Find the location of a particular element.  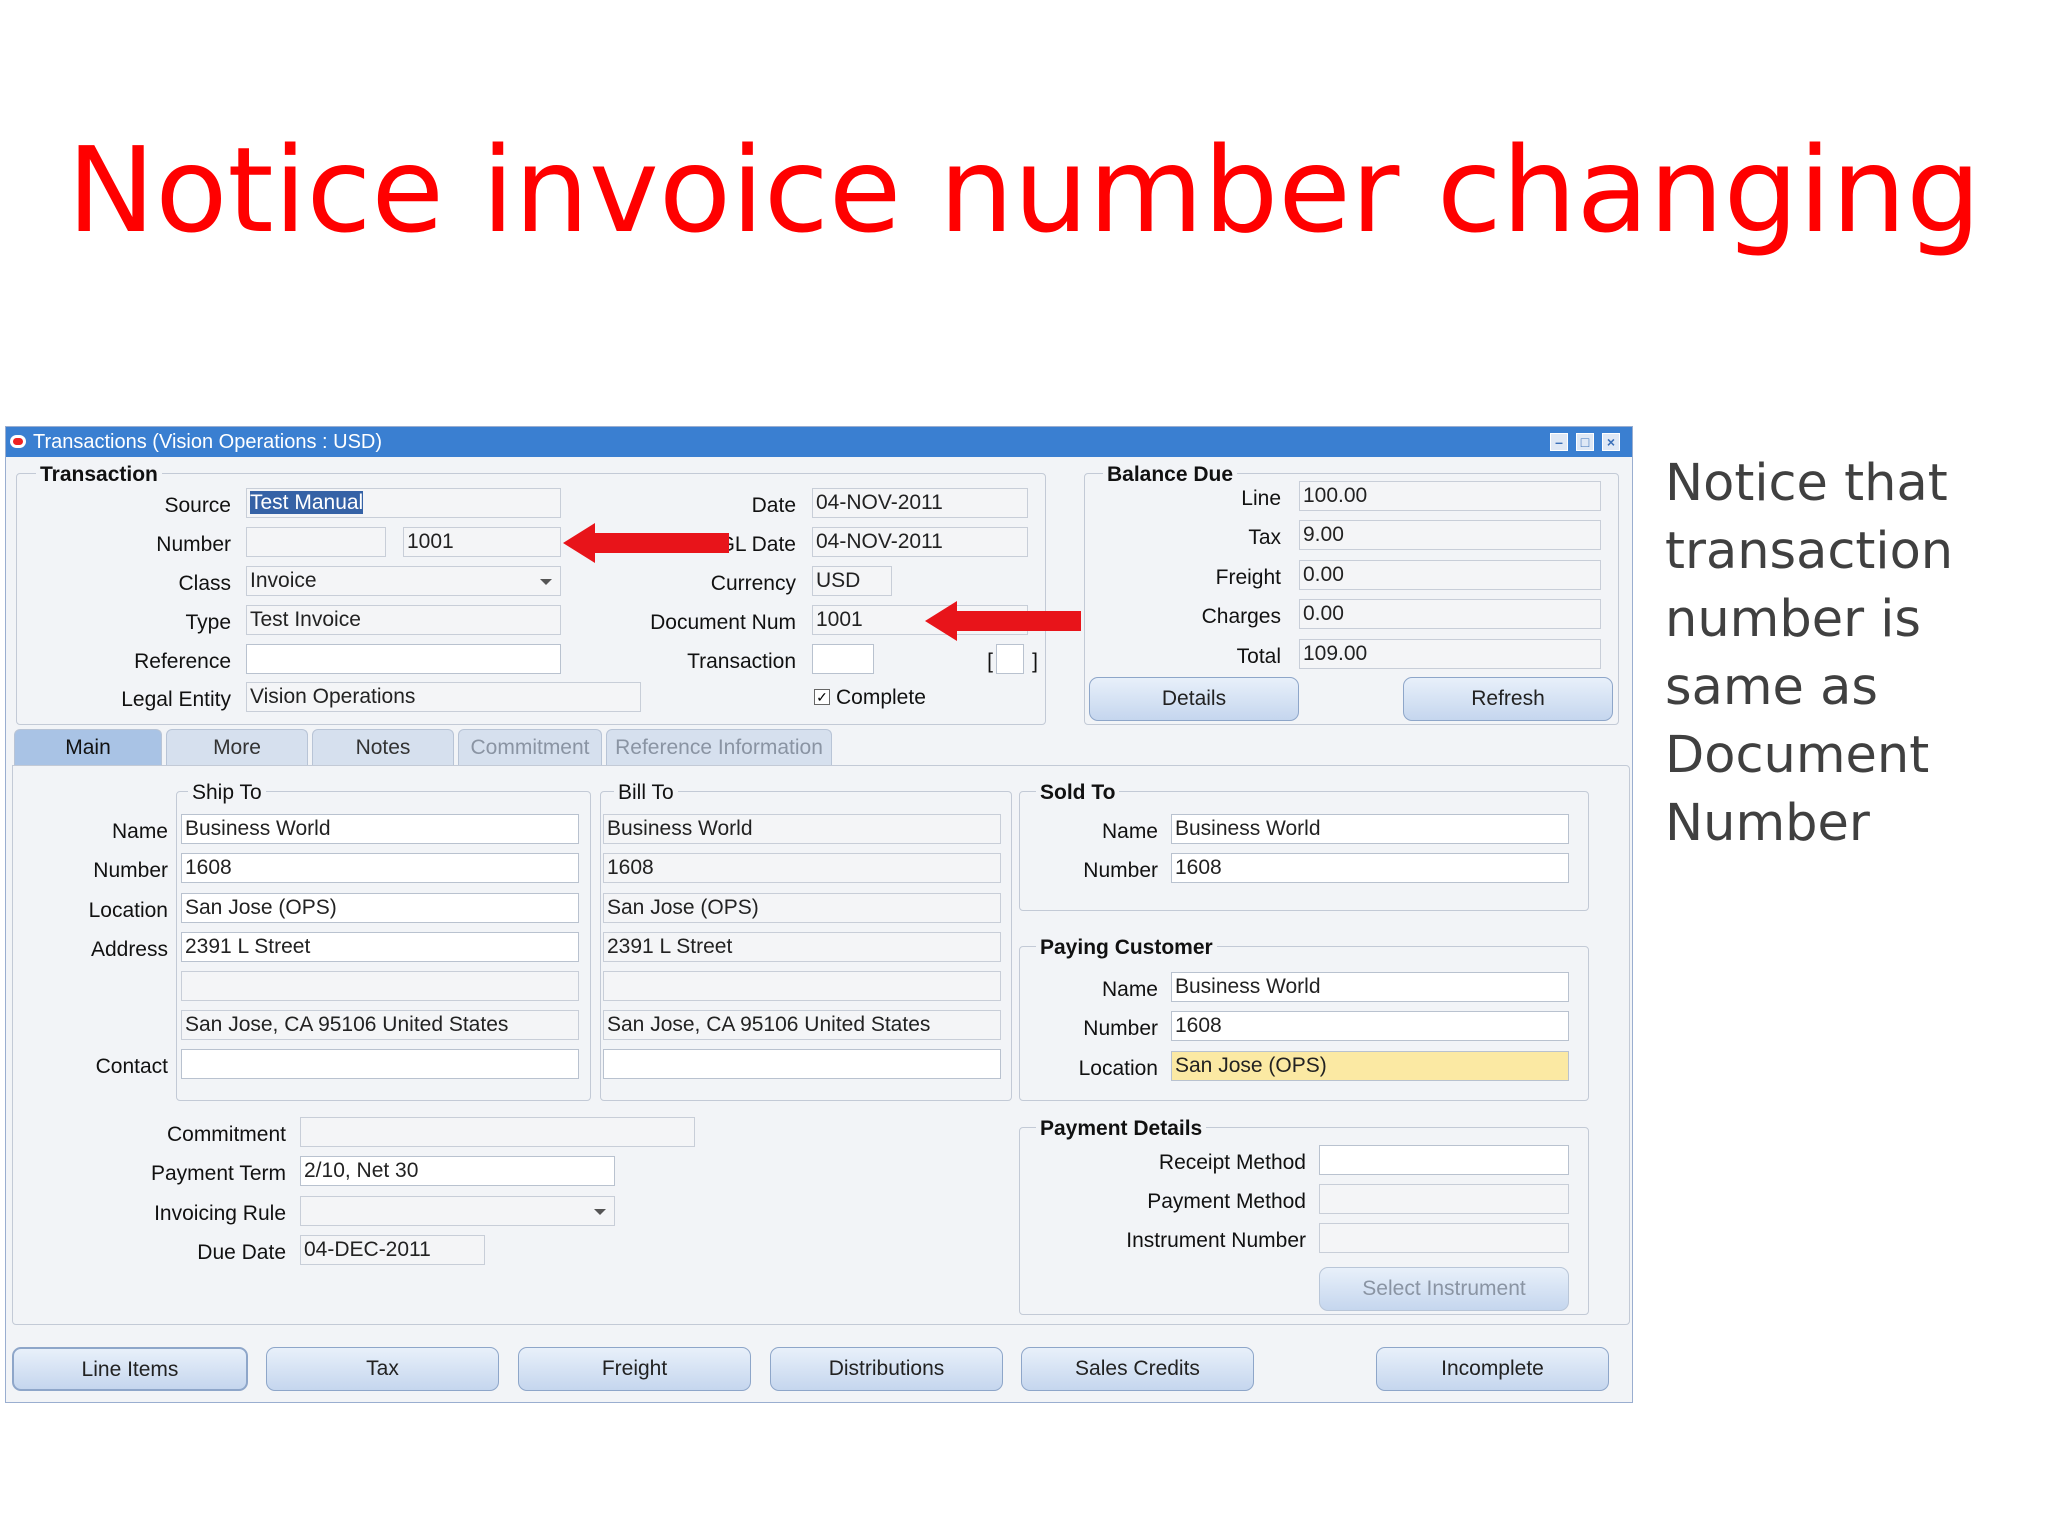

number-label: Number is located at coordinates (193, 544).